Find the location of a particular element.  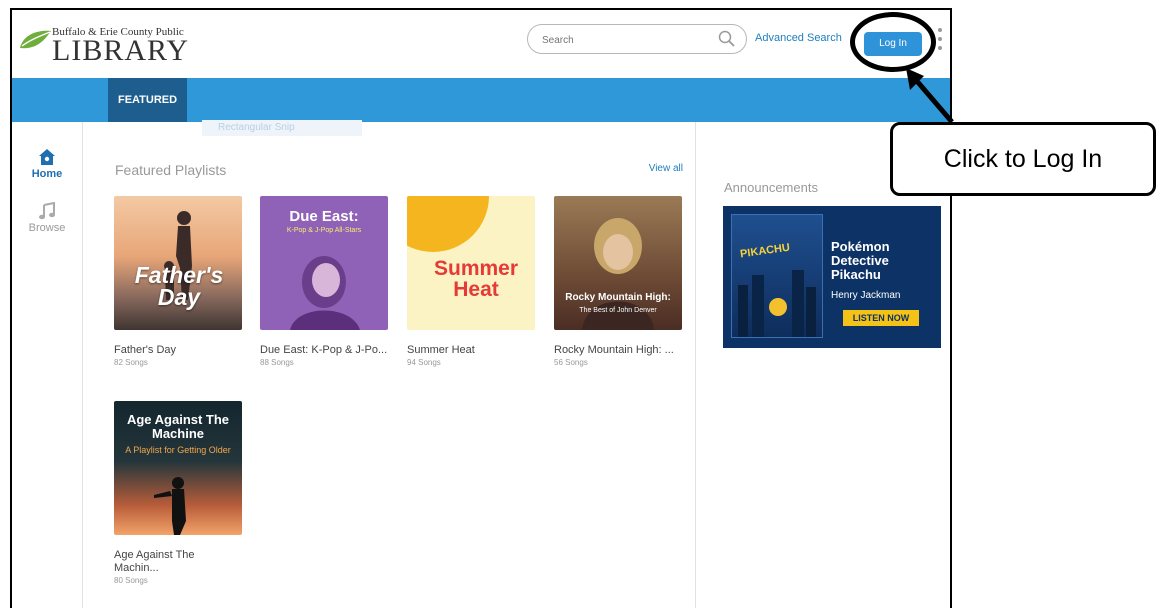

leaf-logo-icon is located at coordinates (35, 39).